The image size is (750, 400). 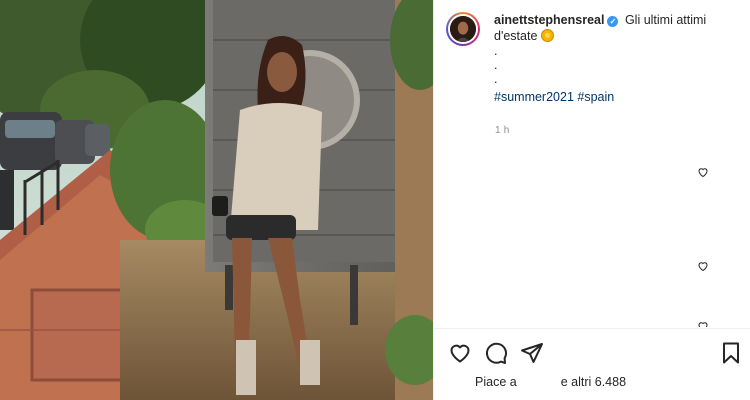 I want to click on hashtags: #summer2021 #spain, so click(x=609, y=97).